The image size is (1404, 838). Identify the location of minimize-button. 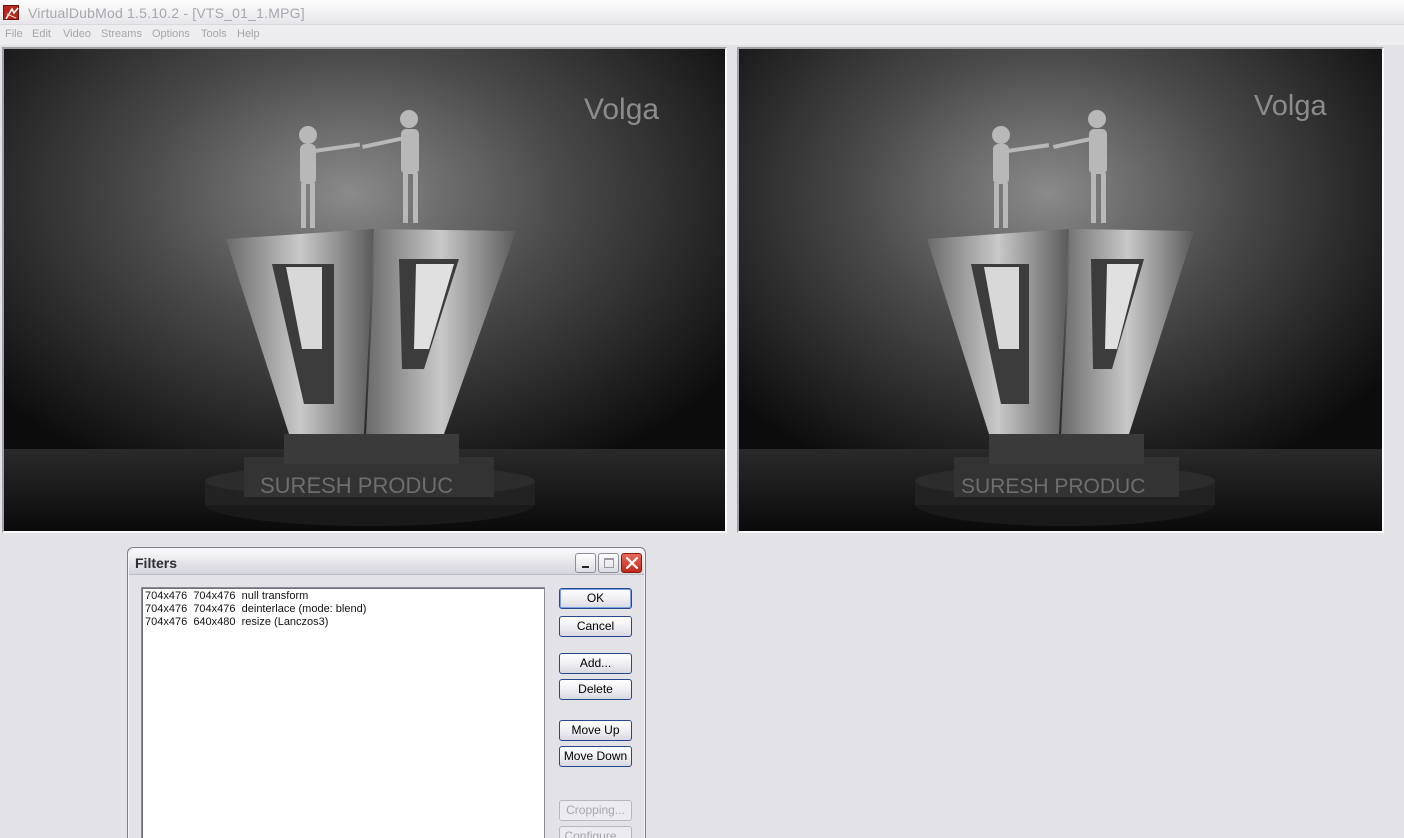
(585, 563).